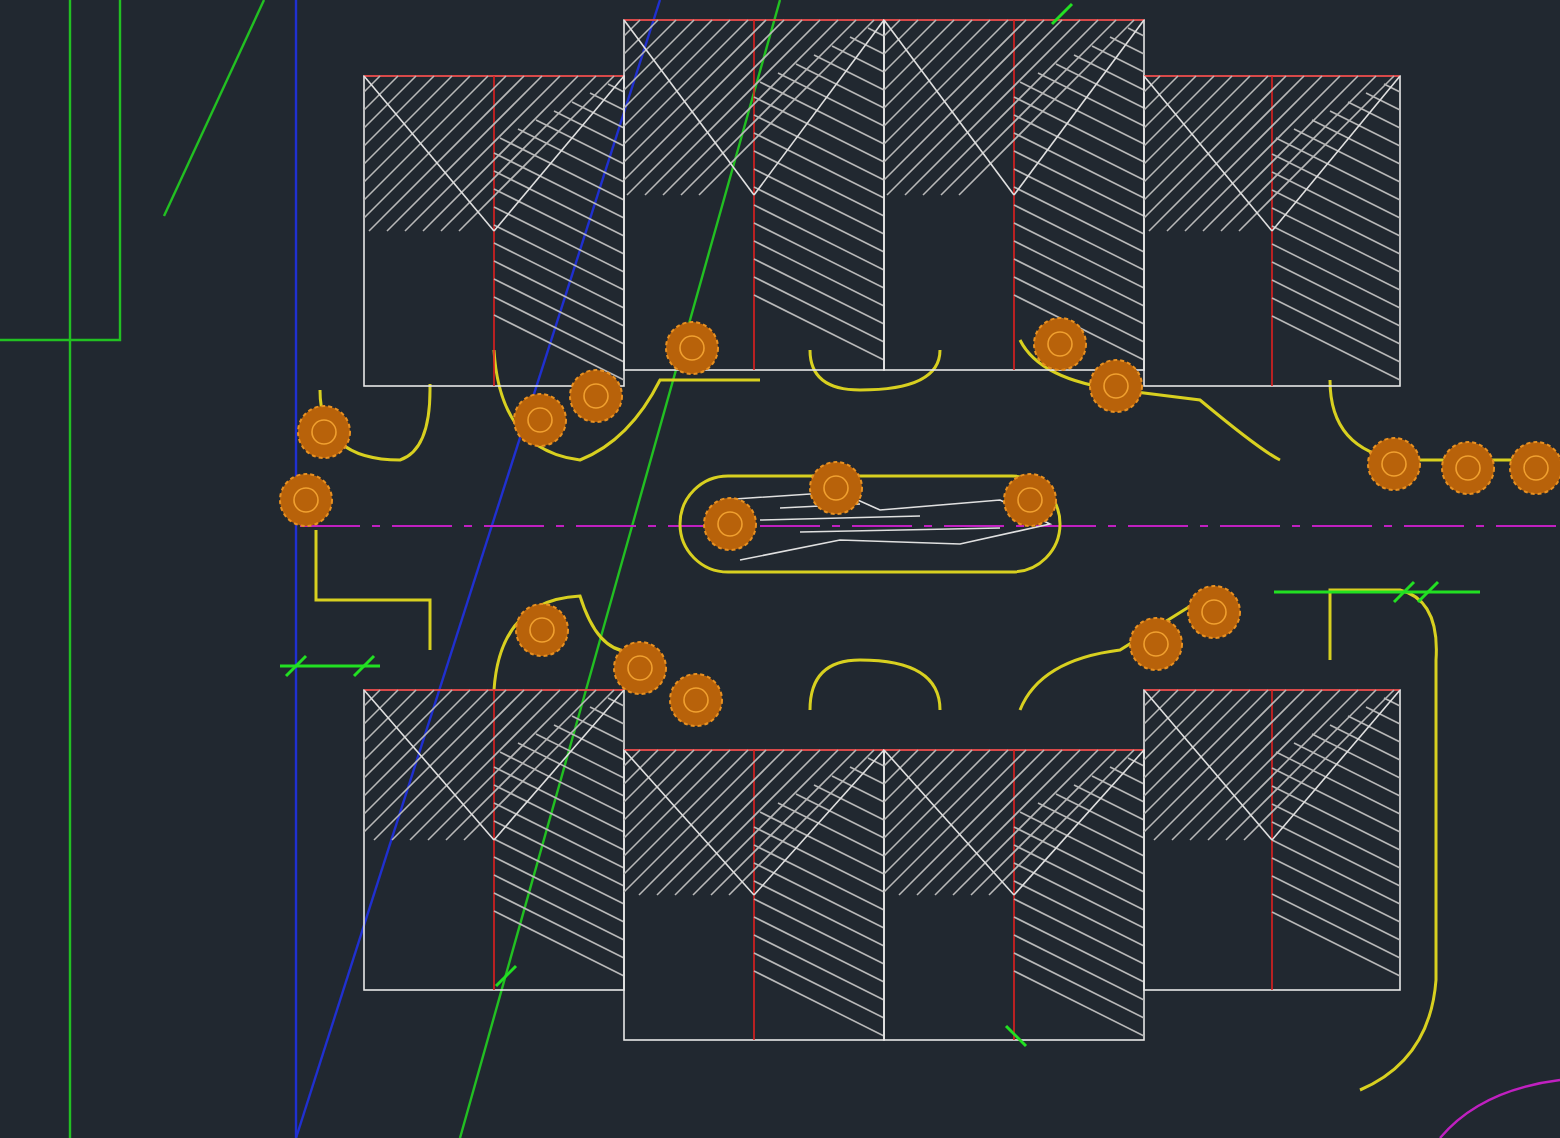  Describe the element at coordinates (1499, 1108) in the screenshot. I see `arc-line` at that location.